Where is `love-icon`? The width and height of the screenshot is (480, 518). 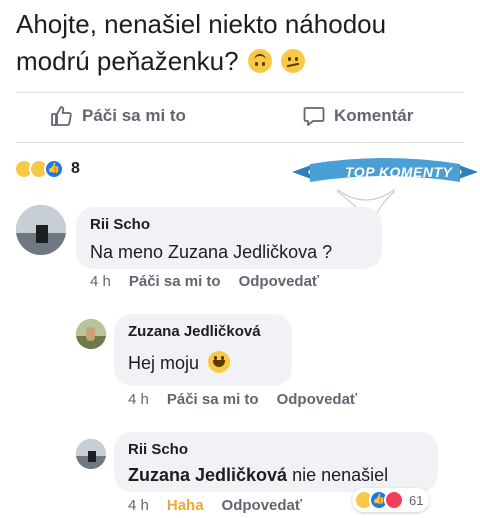 love-icon is located at coordinates (394, 500).